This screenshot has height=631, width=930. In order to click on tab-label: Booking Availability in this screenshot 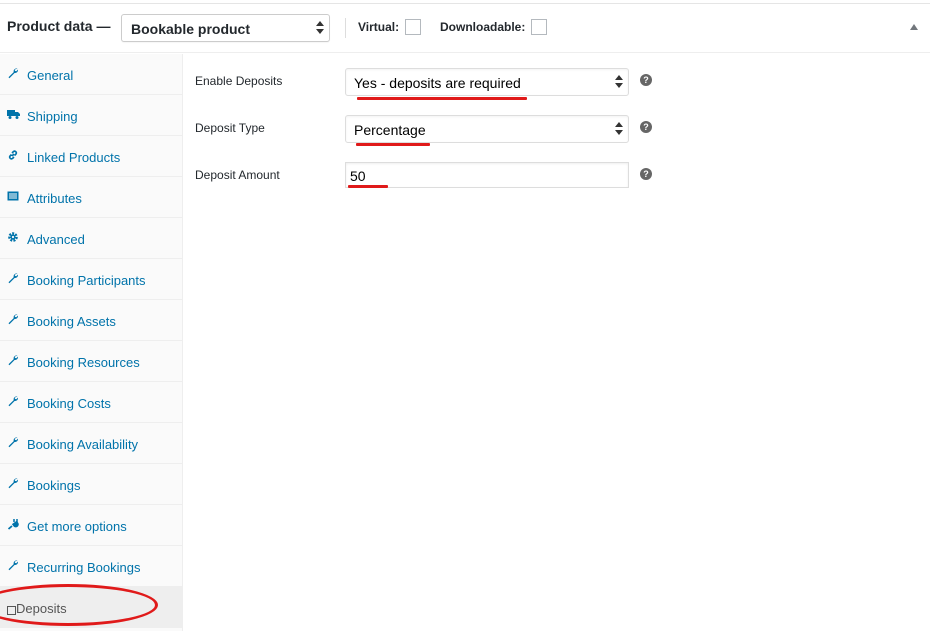, I will do `click(83, 444)`.